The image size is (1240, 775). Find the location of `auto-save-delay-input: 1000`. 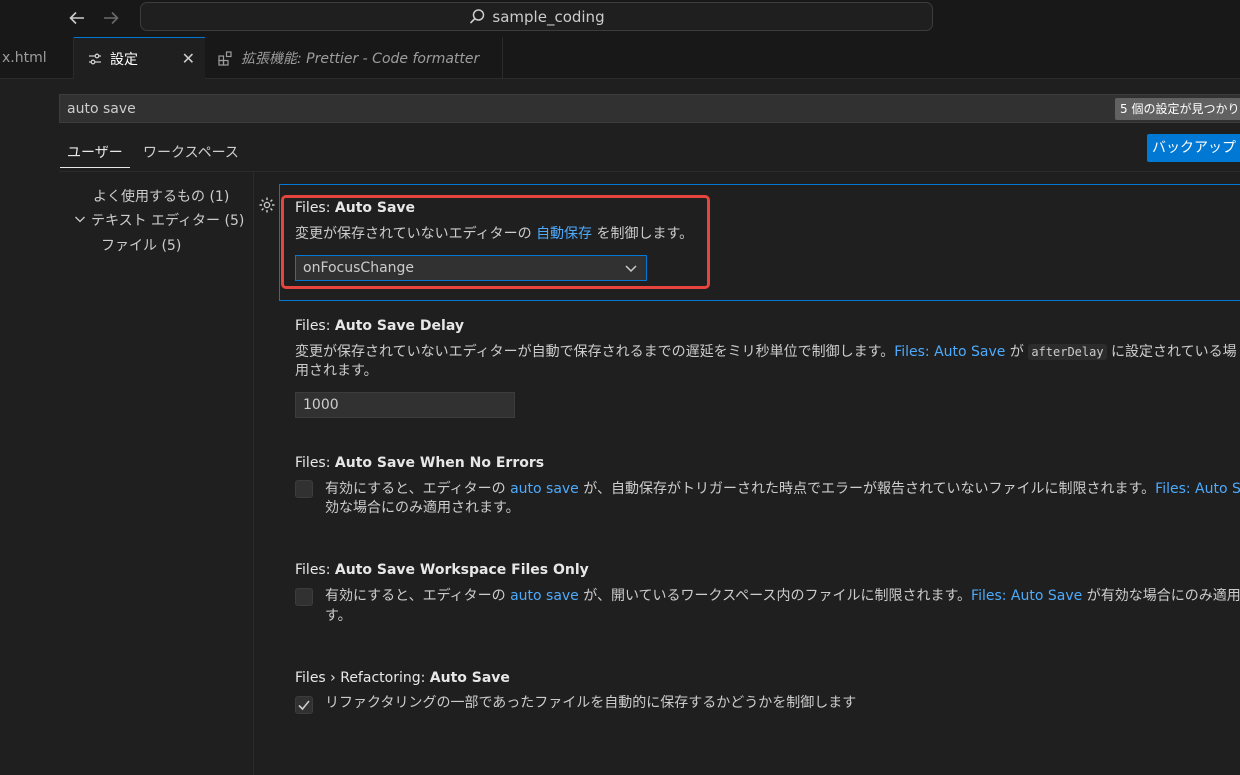

auto-save-delay-input: 1000 is located at coordinates (405, 405).